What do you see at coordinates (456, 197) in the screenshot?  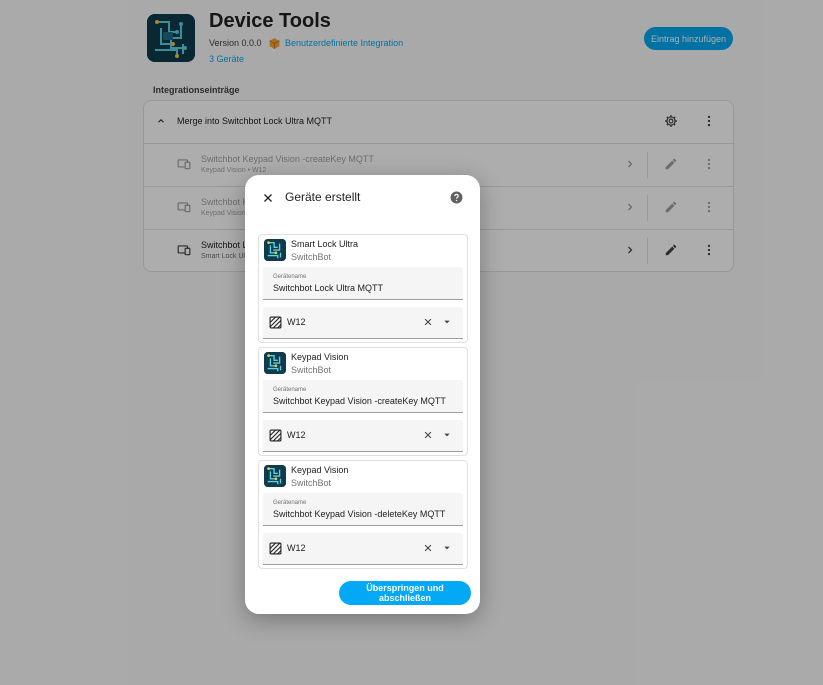 I see `help-circle-icon` at bounding box center [456, 197].